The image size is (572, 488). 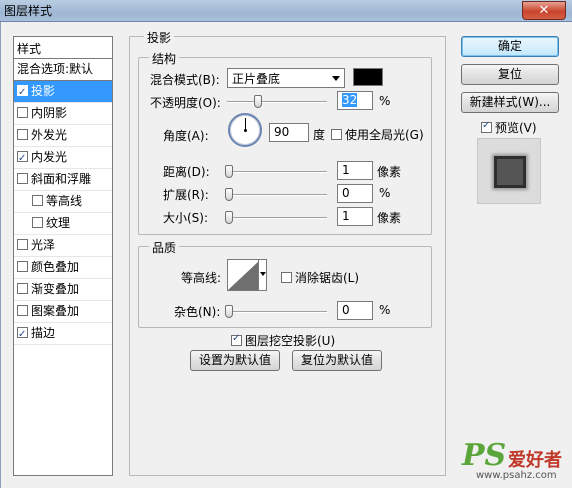 What do you see at coordinates (355, 310) in the screenshot?
I see `noise-input: 0` at bounding box center [355, 310].